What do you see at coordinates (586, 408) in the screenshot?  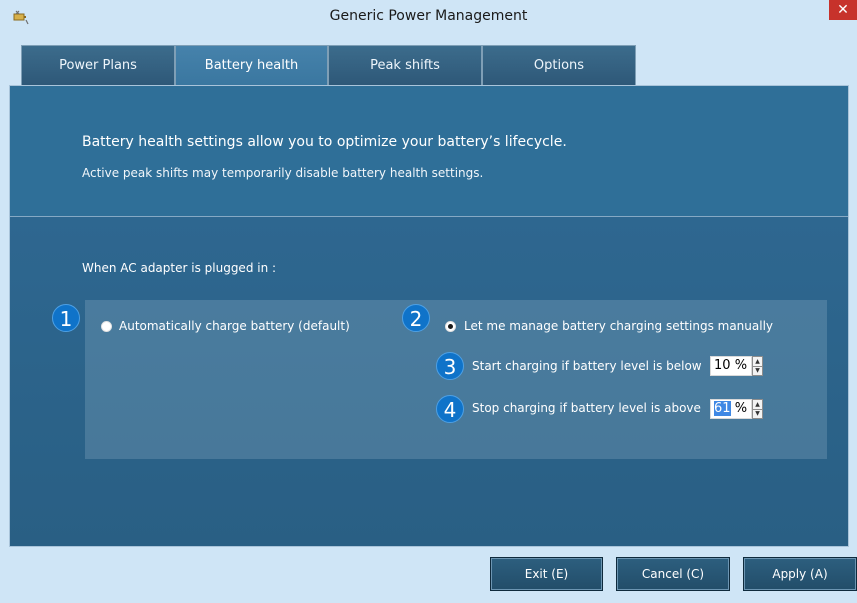 I see `stop-charging-label: Stop charging if battery level is above` at bounding box center [586, 408].